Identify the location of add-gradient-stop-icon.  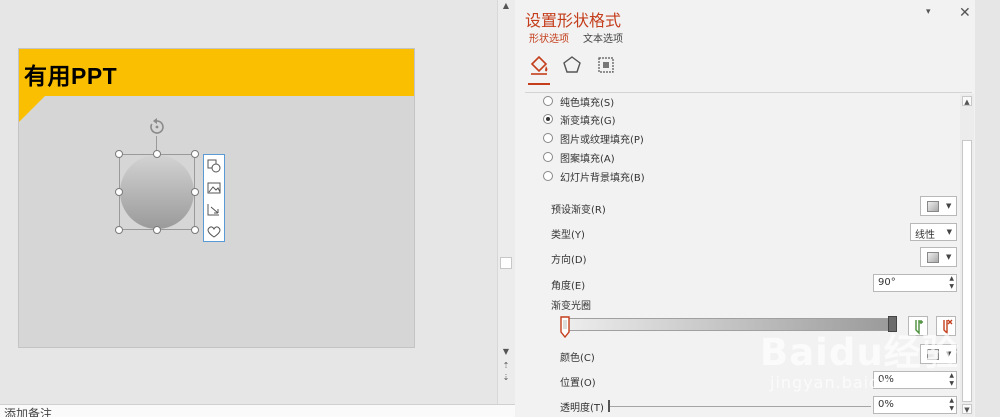
(918, 326).